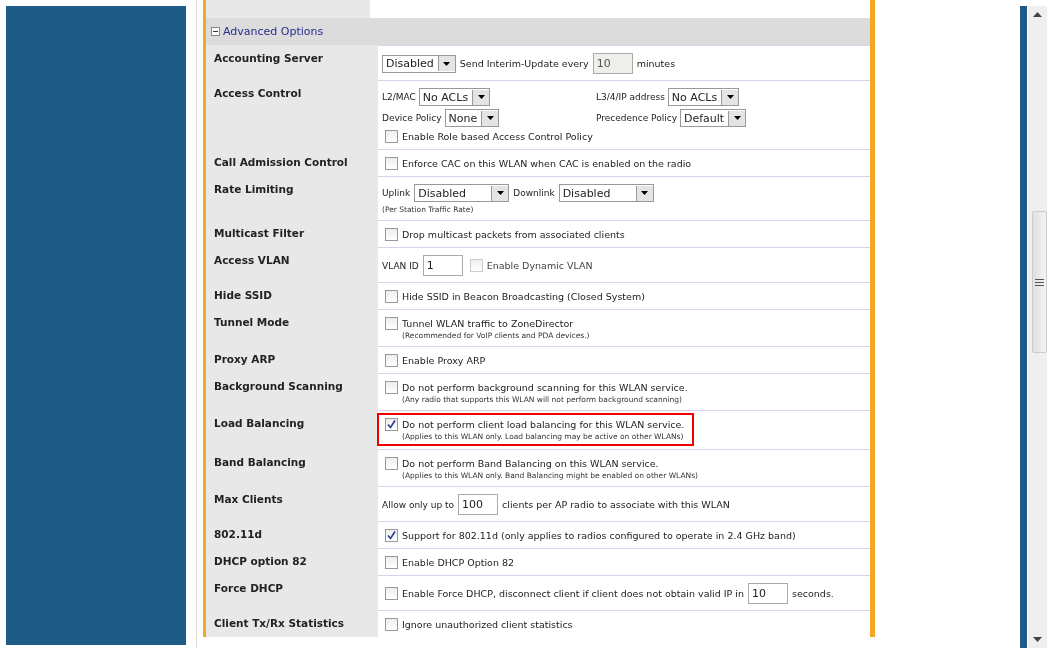 The image size is (1047, 648). Describe the element at coordinates (523, 296) in the screenshot. I see `checkbox-label: Hide SSID in Beacon Broadcasting (Closed System)` at that location.